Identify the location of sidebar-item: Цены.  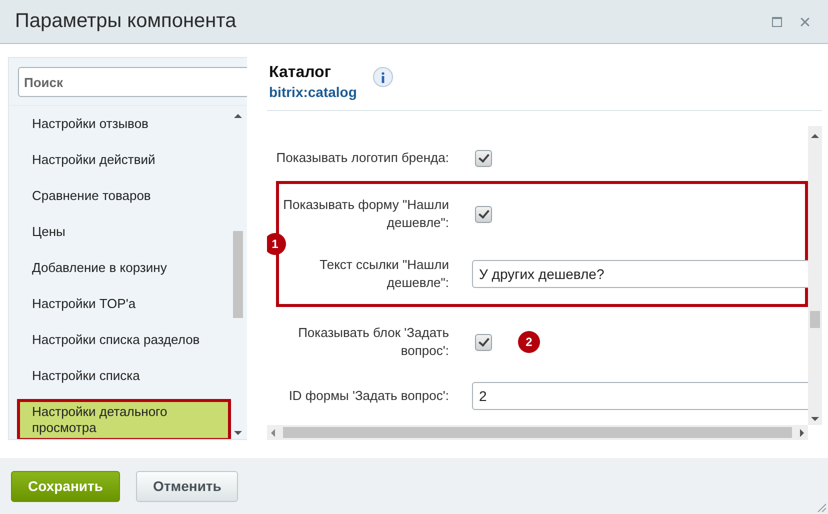
(120, 232).